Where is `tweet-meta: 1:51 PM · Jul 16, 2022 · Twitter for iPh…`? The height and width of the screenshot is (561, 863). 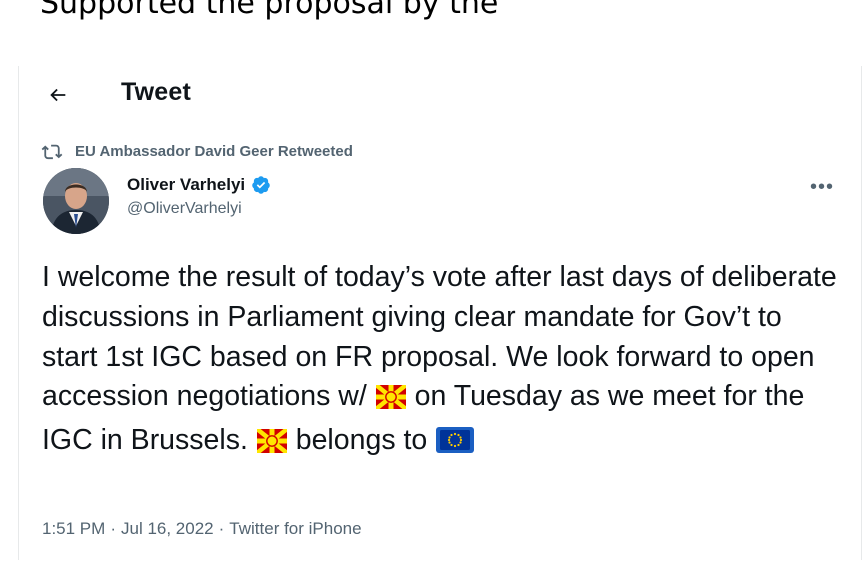 tweet-meta: 1:51 PM · Jul 16, 2022 · Twitter for iPh… is located at coordinates (202, 529).